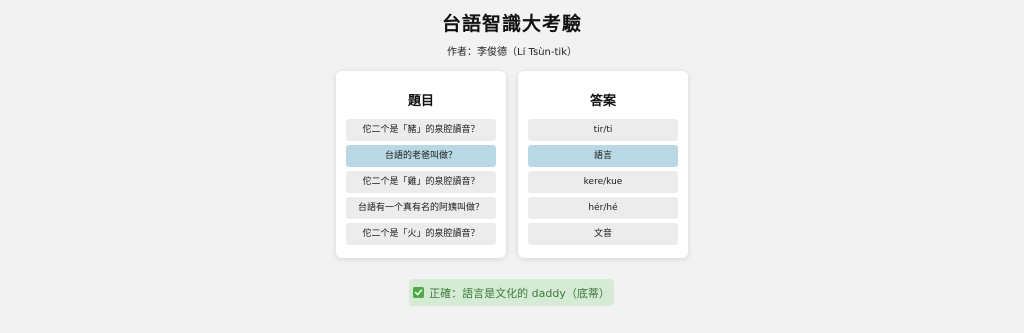 The height and width of the screenshot is (333, 1024). I want to click on result-message: 正確：語言是文化的 daddy（底蒂）, so click(511, 292).